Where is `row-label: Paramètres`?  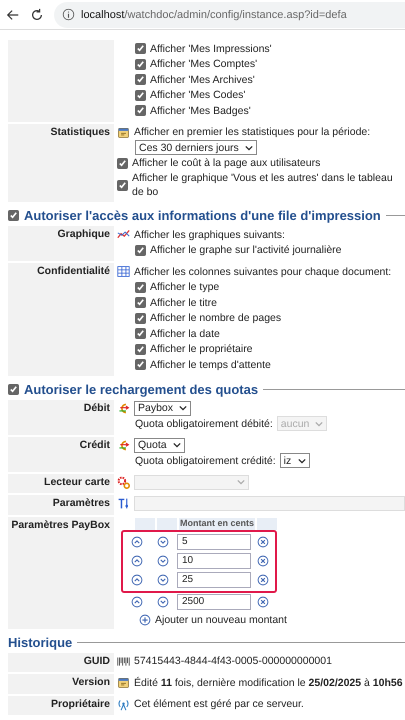 row-label: Paramètres is located at coordinates (61, 504).